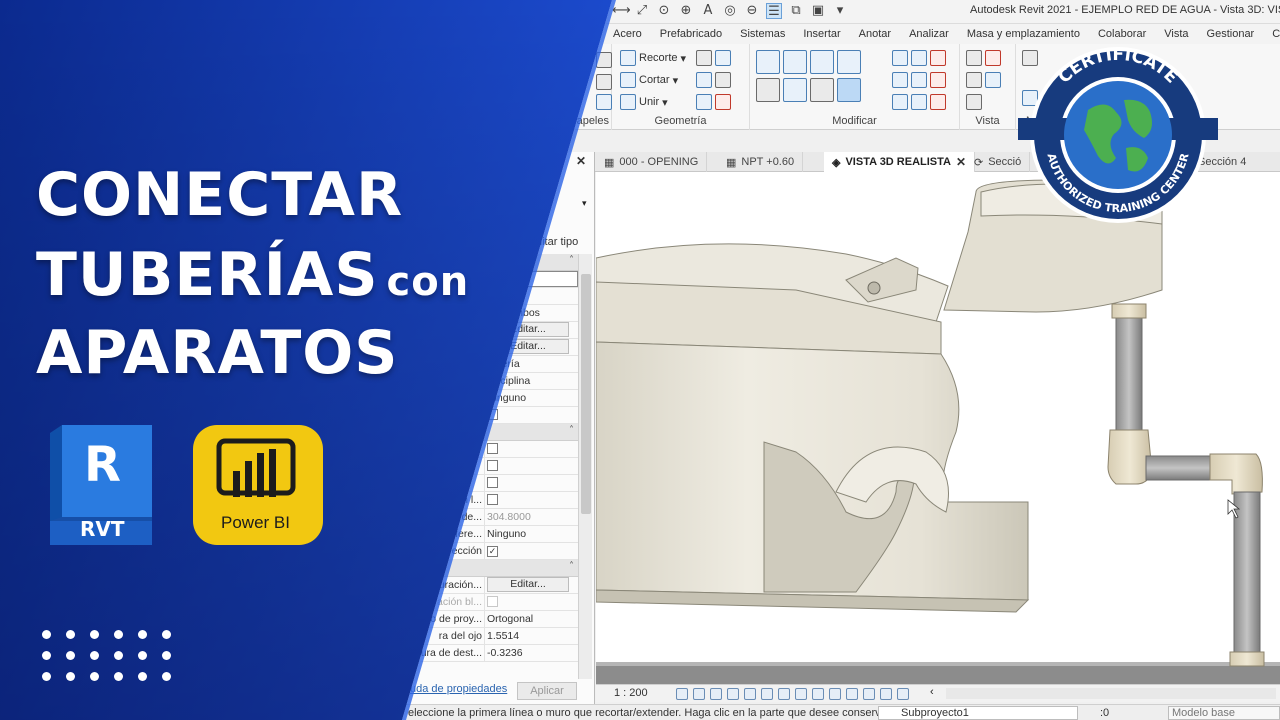 The image size is (1280, 720). What do you see at coordinates (699, 694) in the screenshot?
I see `visual-style-icon` at bounding box center [699, 694].